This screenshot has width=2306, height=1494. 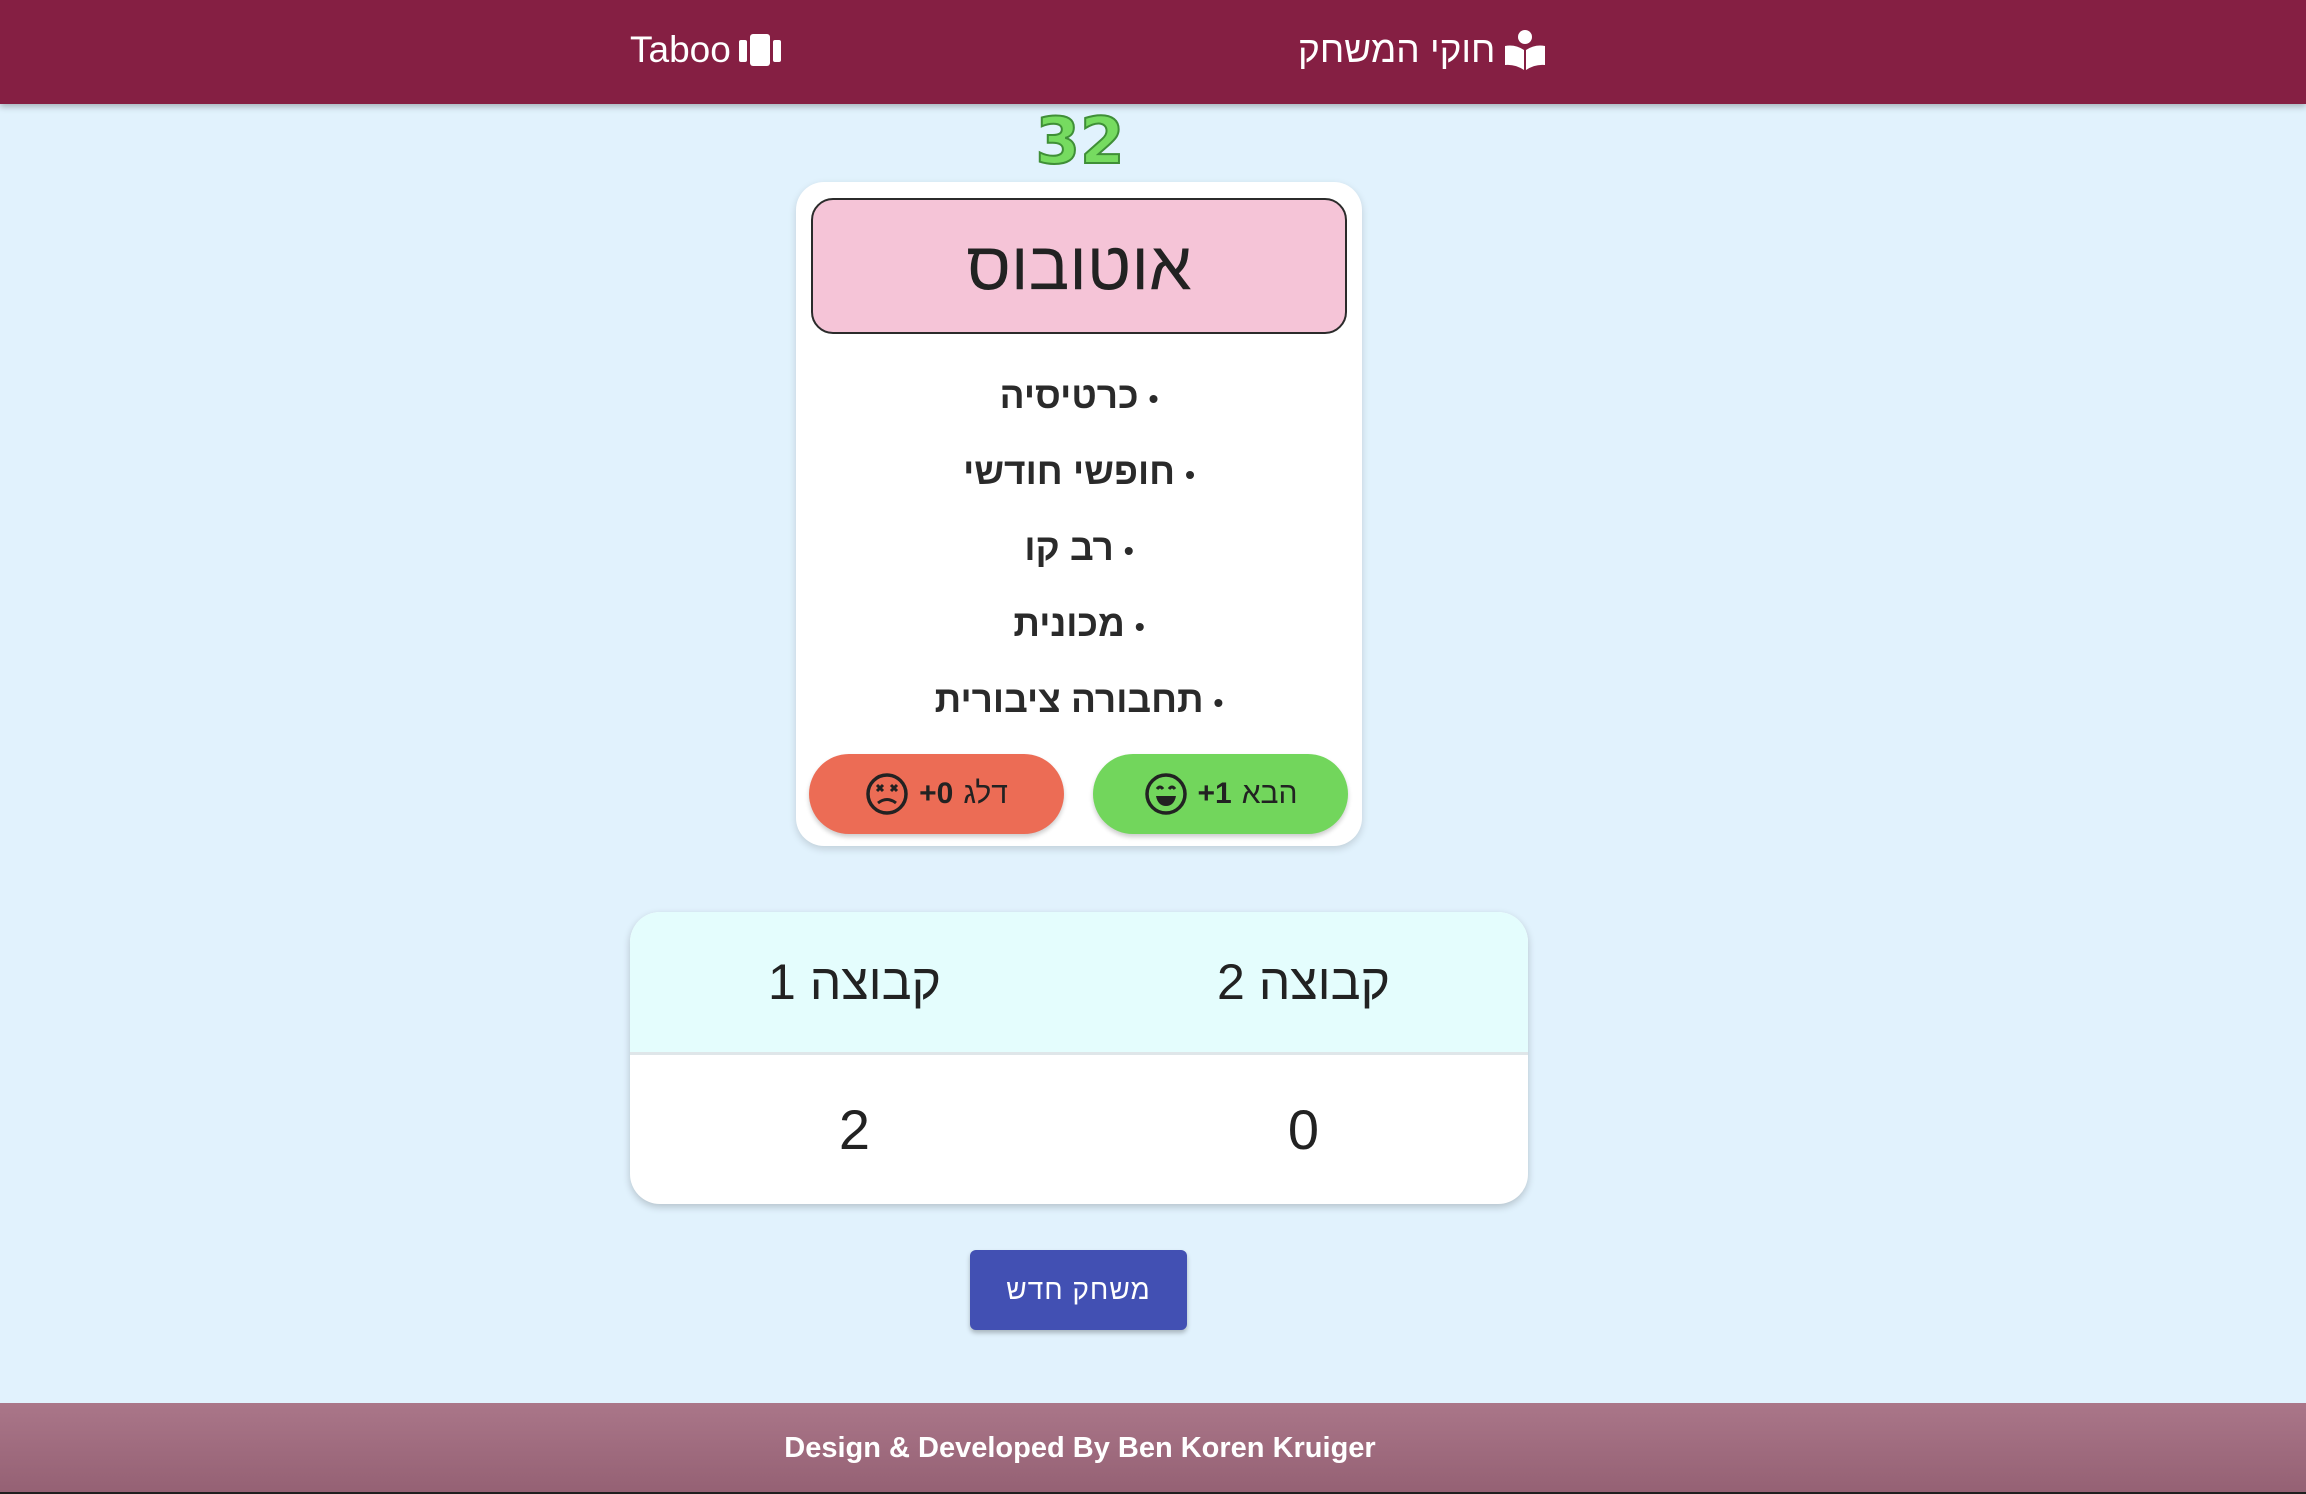 I want to click on skip-button-points: +0, so click(x=936, y=793).